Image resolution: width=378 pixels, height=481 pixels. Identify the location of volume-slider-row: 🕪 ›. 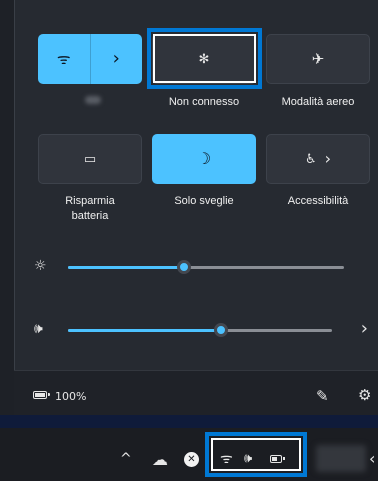
(204, 329).